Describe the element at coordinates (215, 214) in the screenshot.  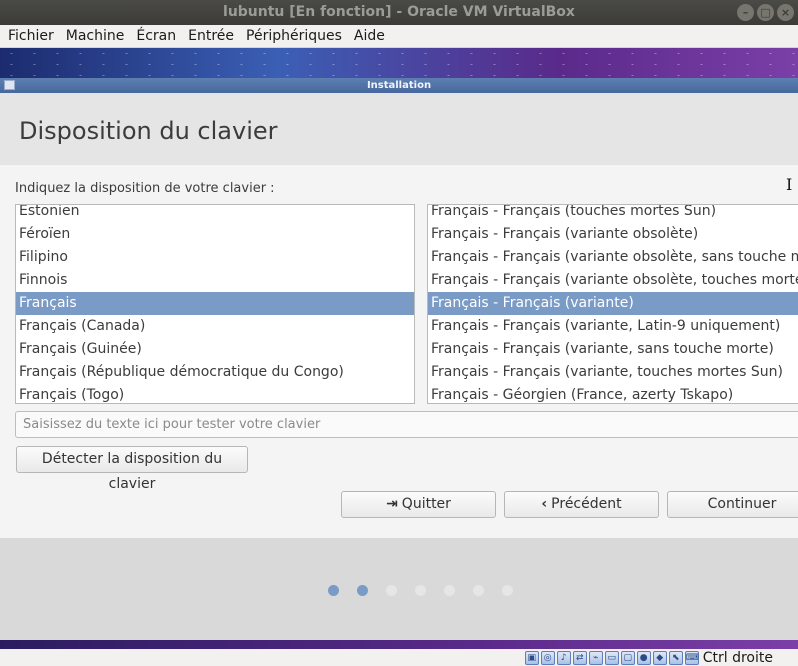
I see `layout-item: Estonien` at that location.